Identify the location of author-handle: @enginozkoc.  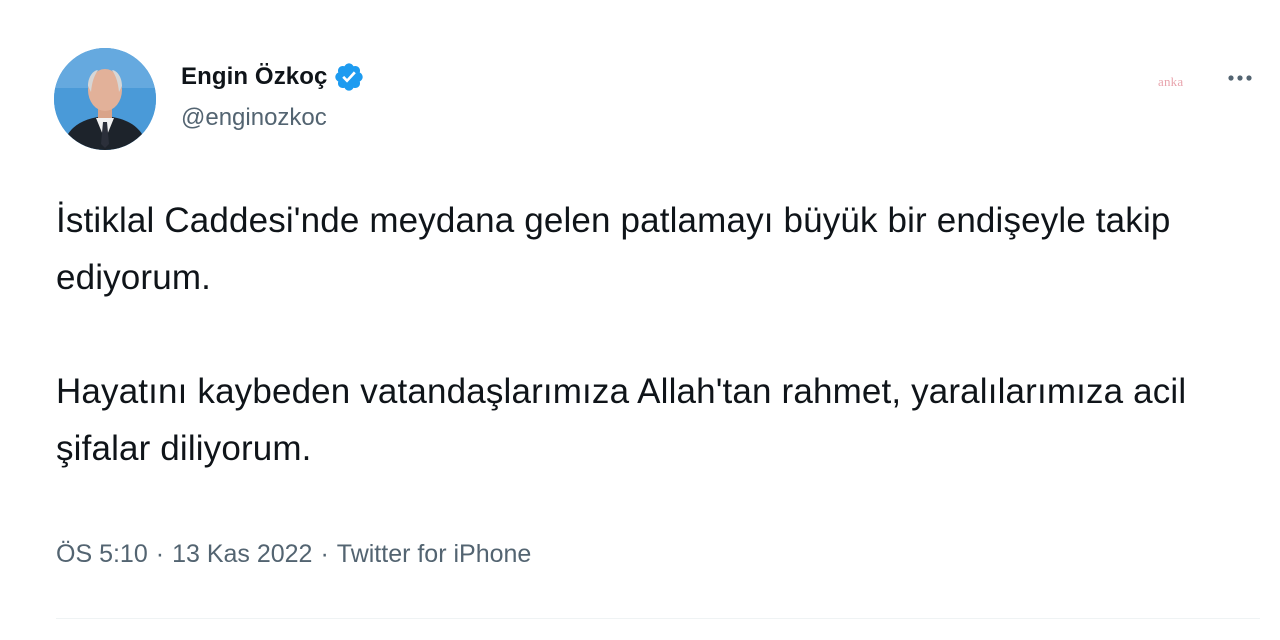
(254, 118).